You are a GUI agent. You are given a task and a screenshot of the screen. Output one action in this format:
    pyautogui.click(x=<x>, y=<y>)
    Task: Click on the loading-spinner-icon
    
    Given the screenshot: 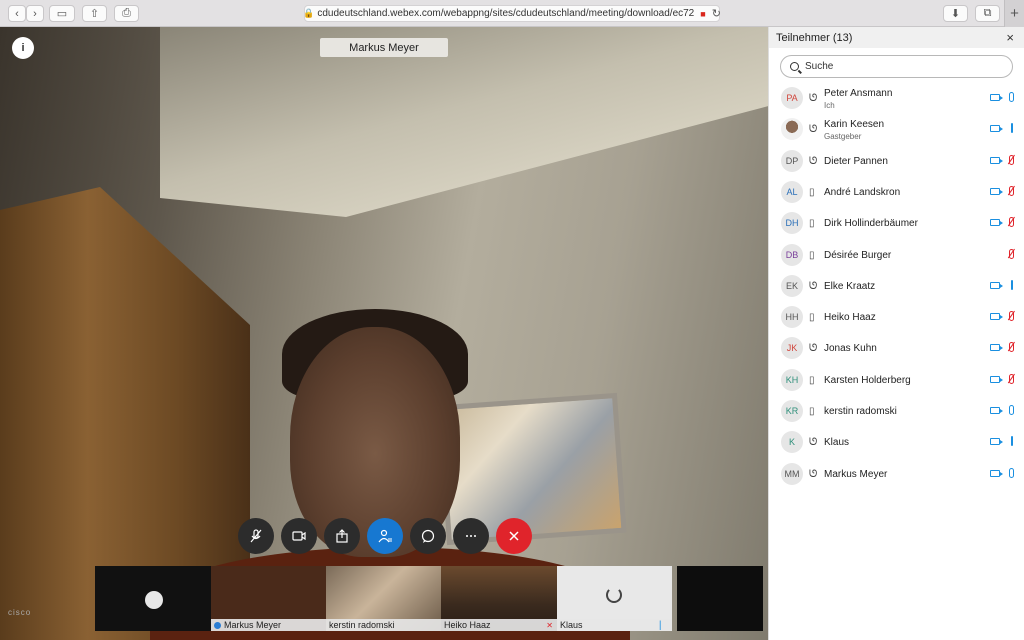 What is the action you would take?
    pyautogui.click(x=614, y=595)
    